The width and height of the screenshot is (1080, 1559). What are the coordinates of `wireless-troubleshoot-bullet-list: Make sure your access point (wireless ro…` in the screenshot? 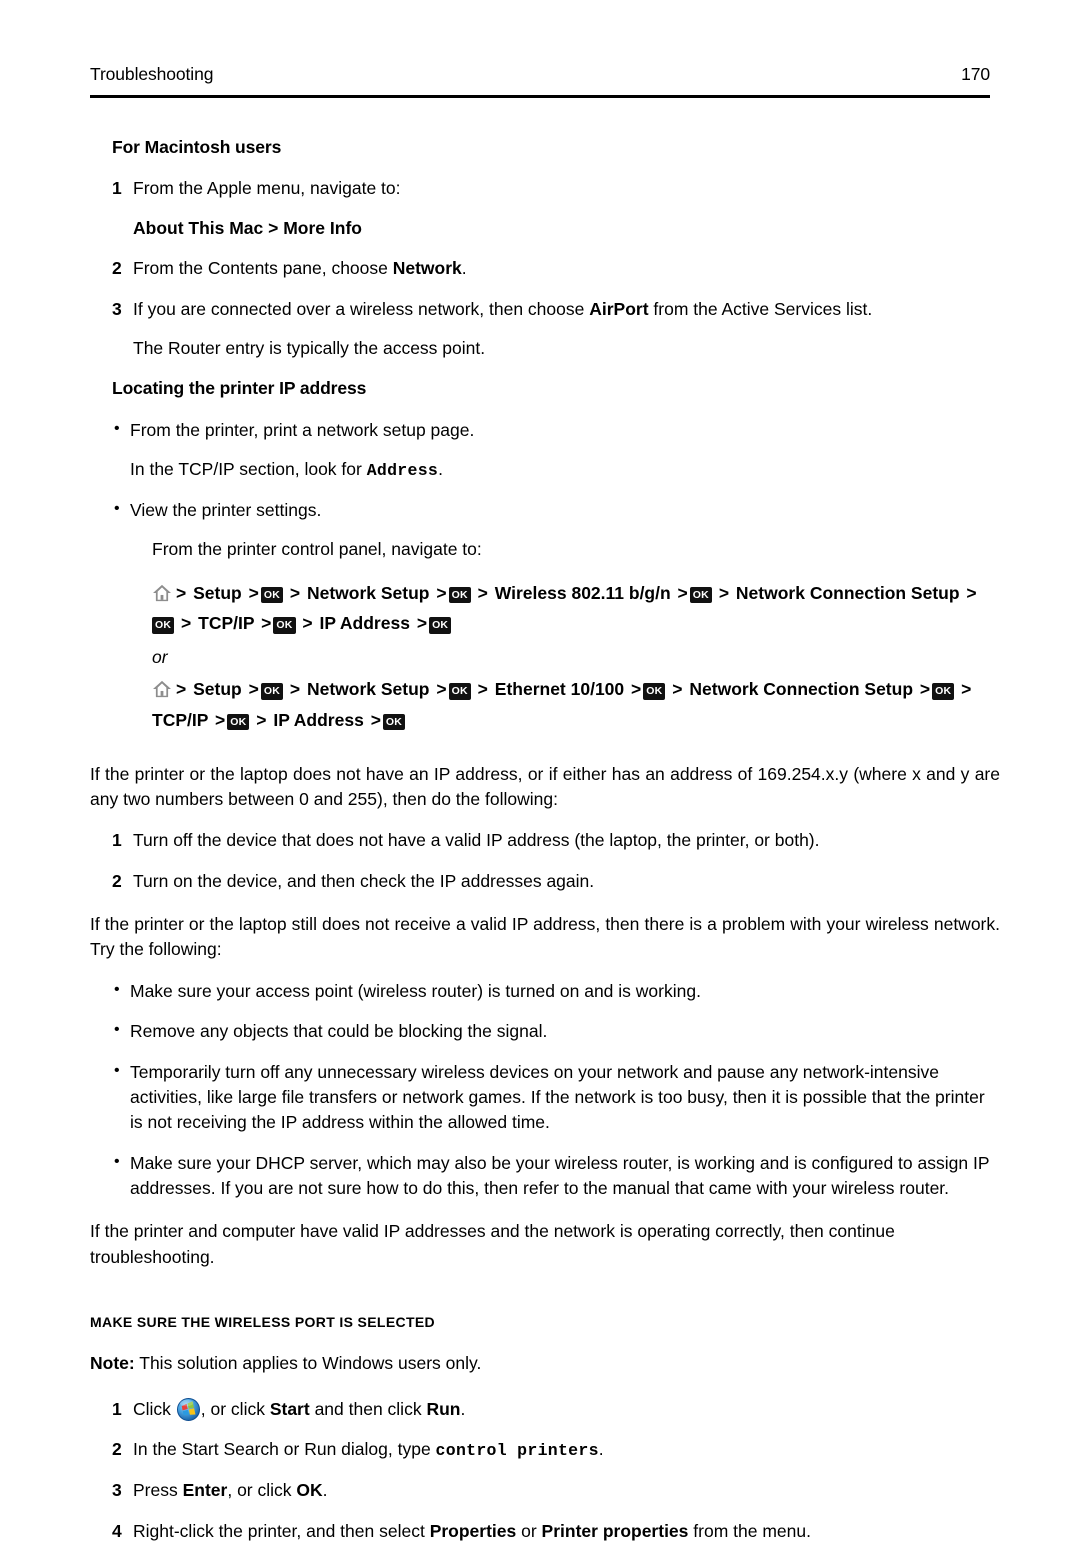 It's located at (545, 1090).